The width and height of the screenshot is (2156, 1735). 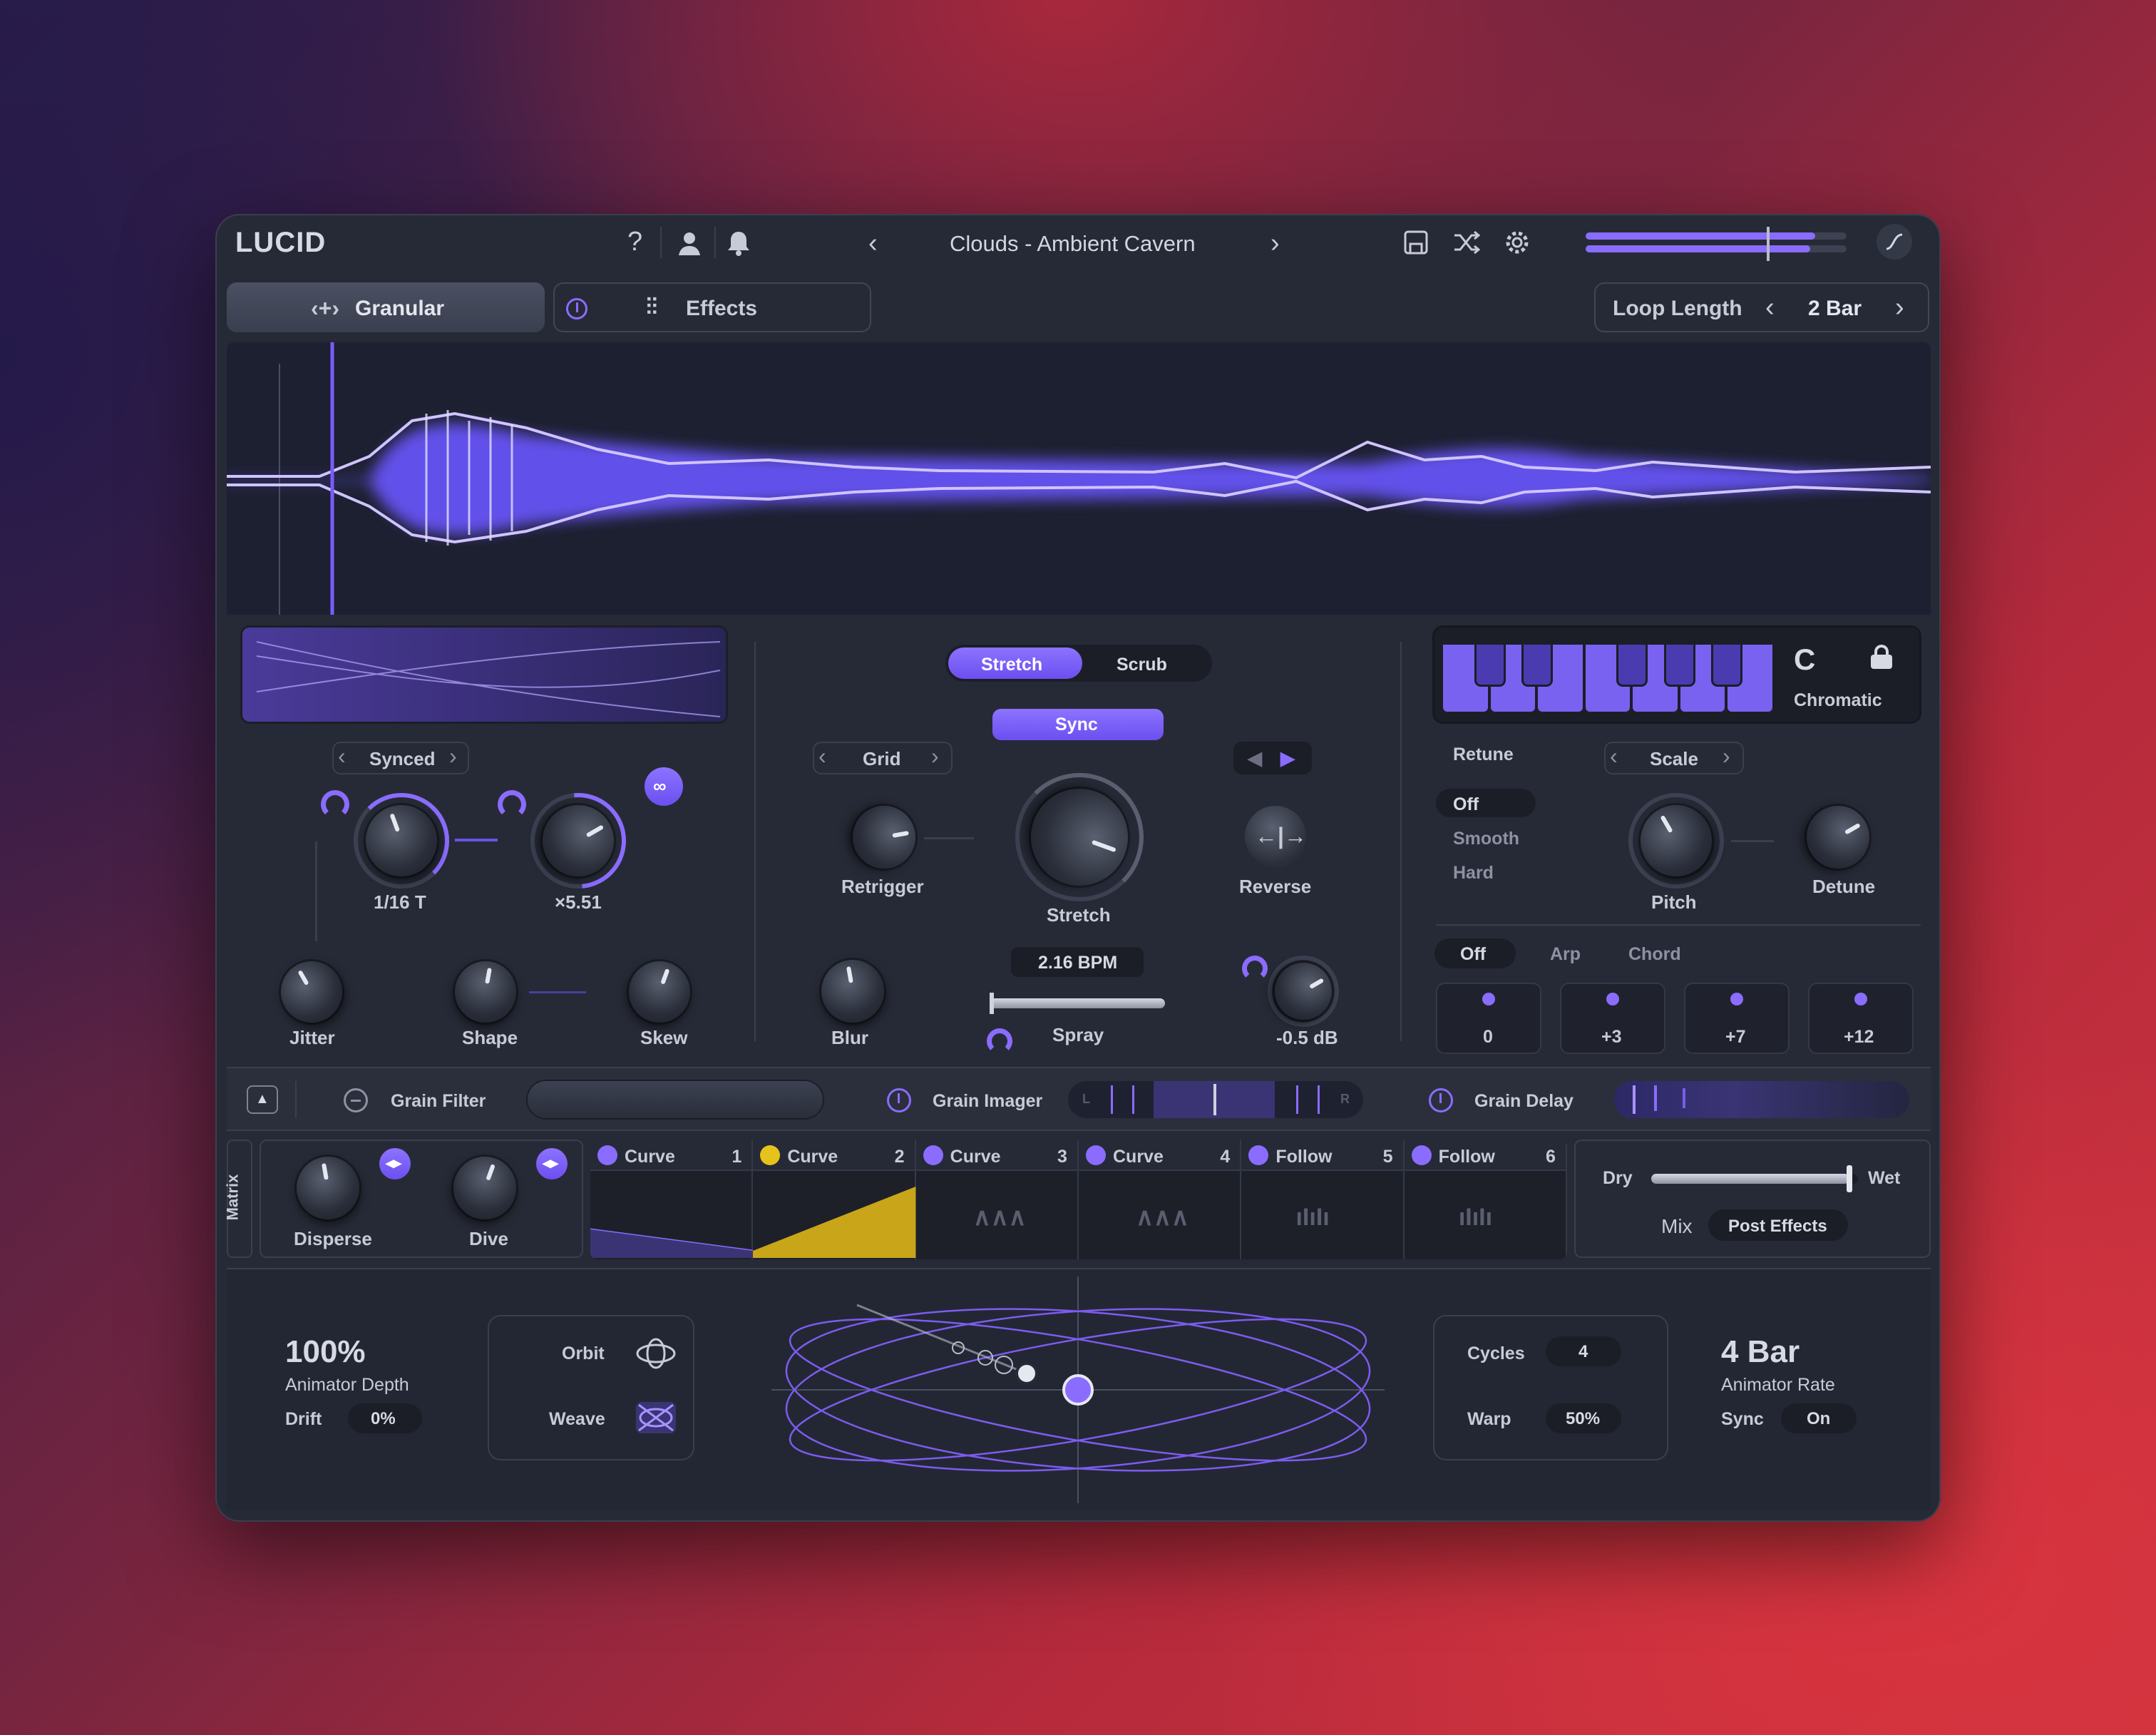 I want to click on tab-granular: ‹+› Granular, so click(x=386, y=307).